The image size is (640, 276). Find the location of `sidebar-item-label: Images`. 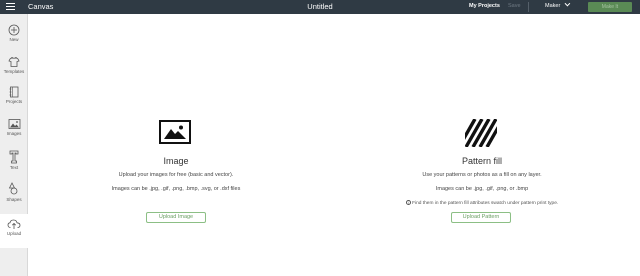

sidebar-item-label: Images is located at coordinates (14, 133).